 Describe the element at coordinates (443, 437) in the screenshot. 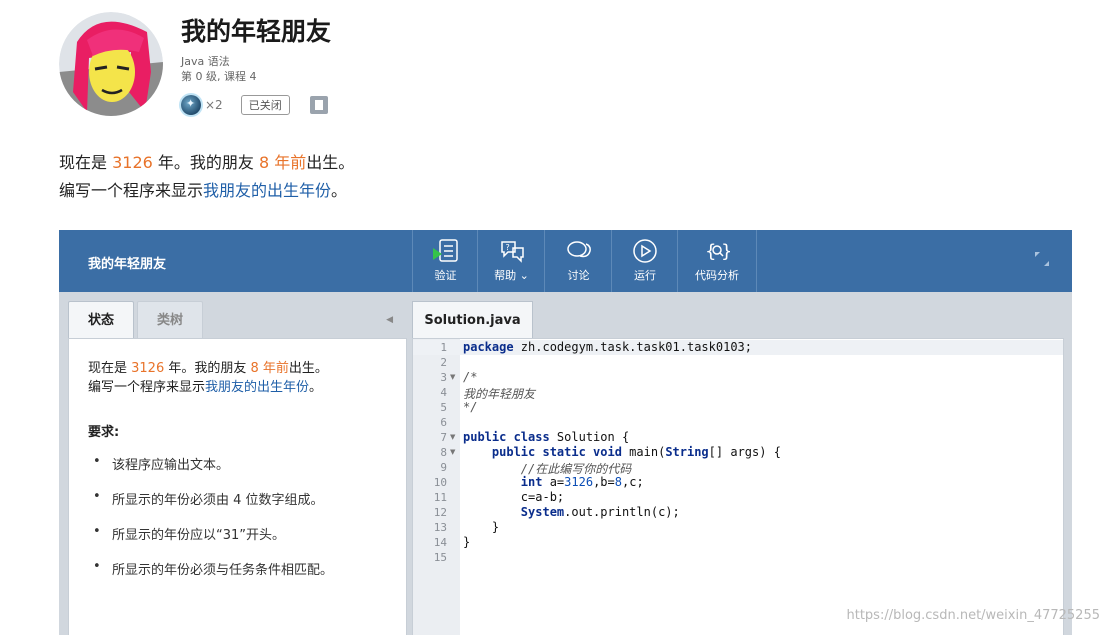

I see `line-number: 7` at that location.